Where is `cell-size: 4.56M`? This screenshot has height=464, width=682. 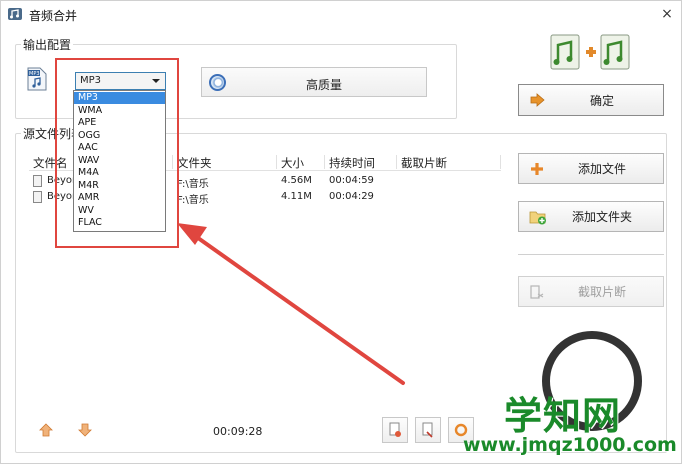 cell-size: 4.56M is located at coordinates (296, 180).